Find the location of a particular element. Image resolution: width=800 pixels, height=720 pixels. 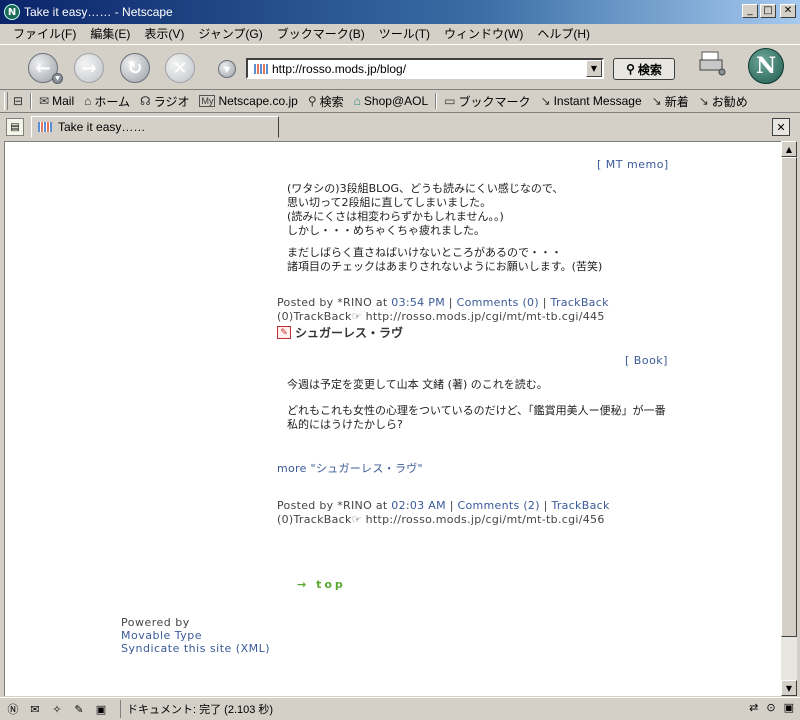

toolbar-item-home: ⌂ ホーム is located at coordinates (107, 101).